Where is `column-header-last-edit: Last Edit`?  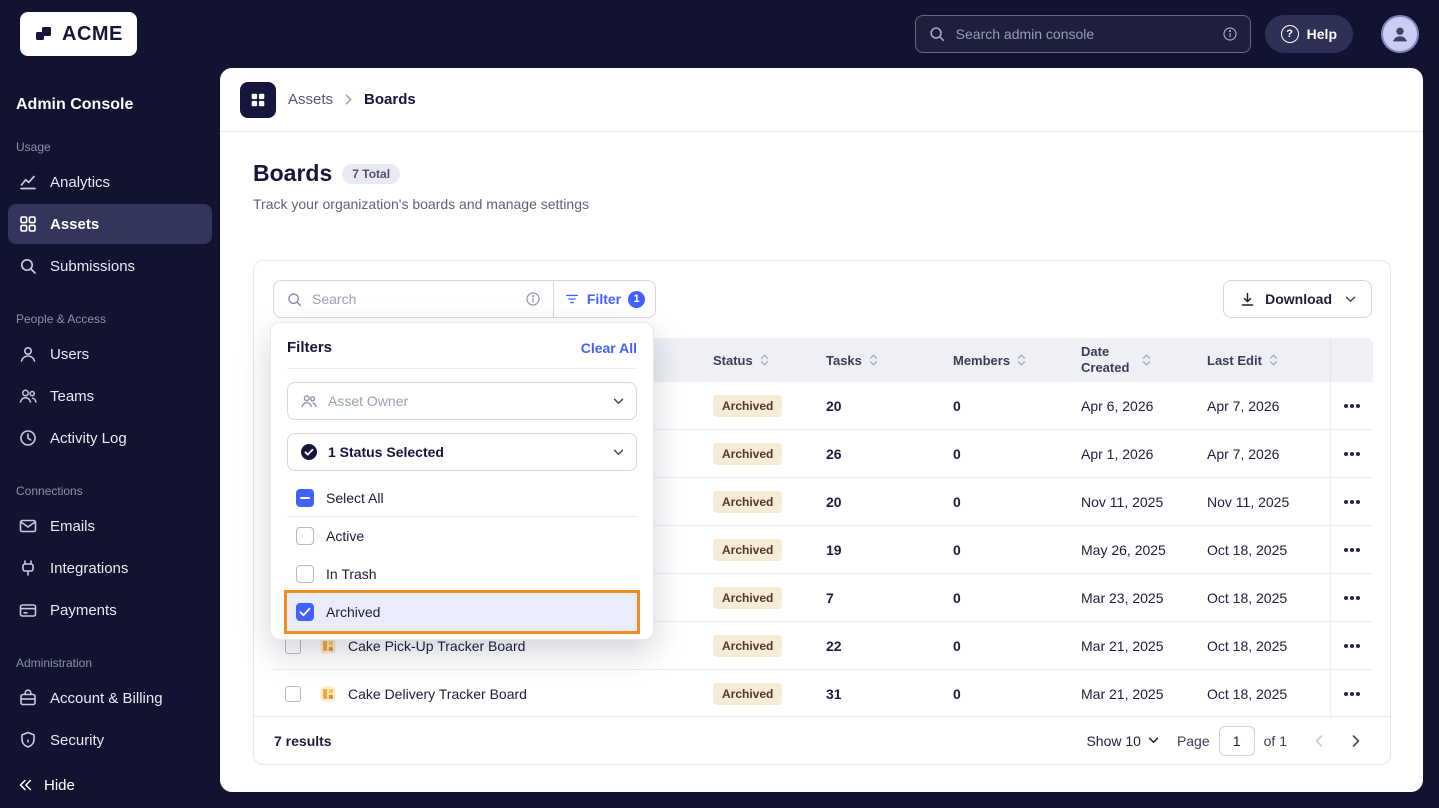 column-header-last-edit: Last Edit is located at coordinates (1268, 360).